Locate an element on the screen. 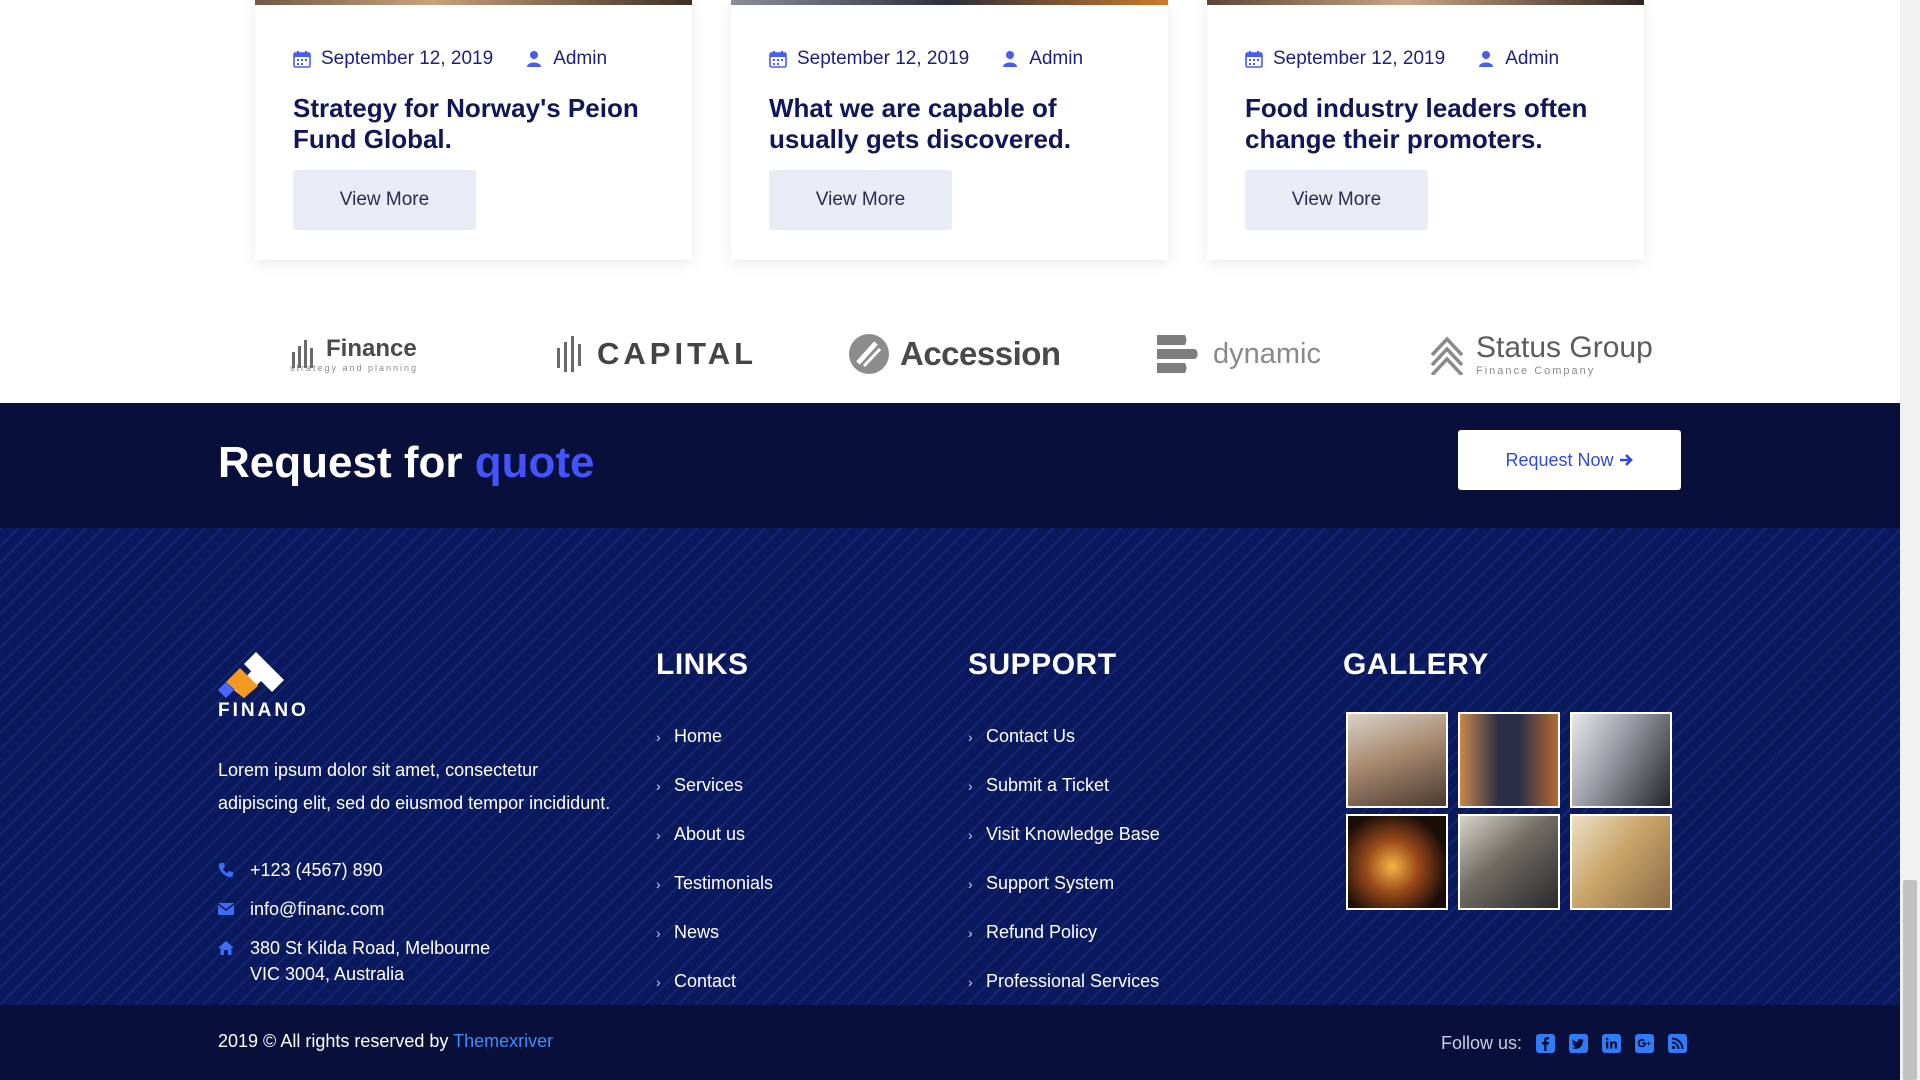 This screenshot has width=1920, height=1080. email-address: info@financ.com is located at coordinates (317, 909).